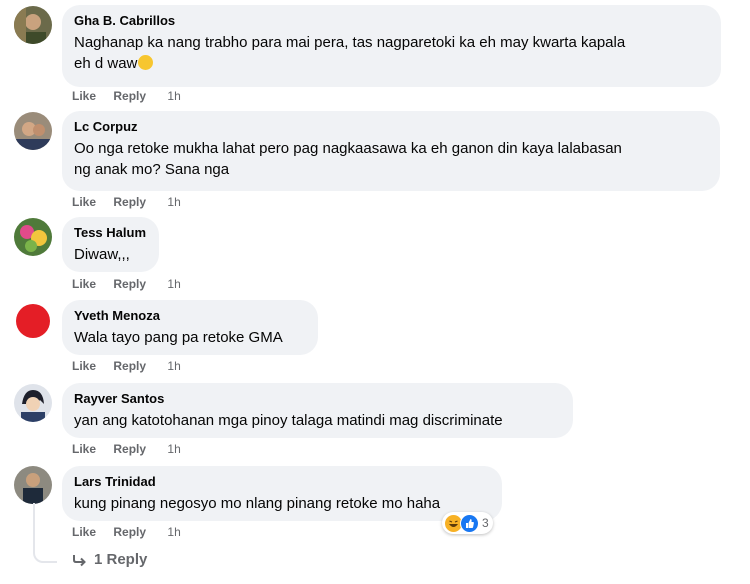  I want to click on comment-text: Wala tayo pang pa retoke GMA, so click(178, 337).